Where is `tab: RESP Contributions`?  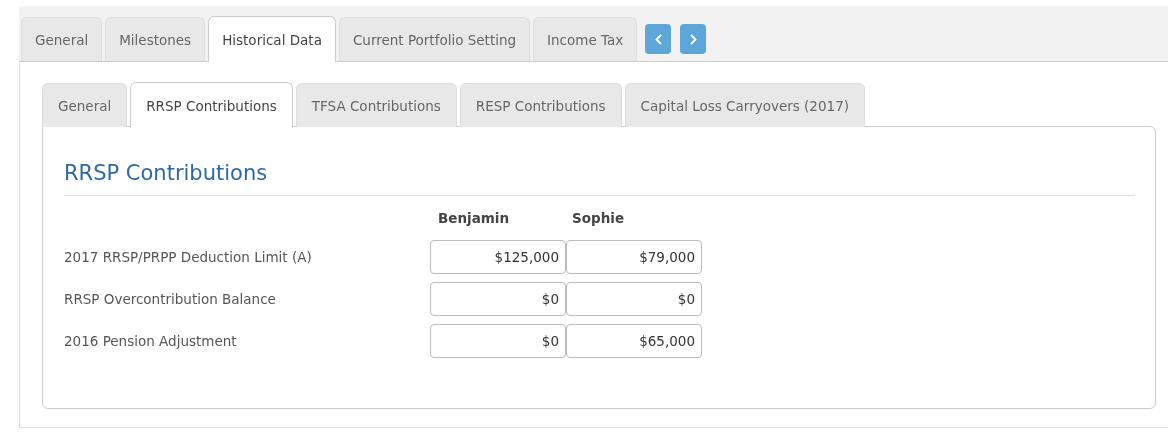 tab: RESP Contributions is located at coordinates (540, 105).